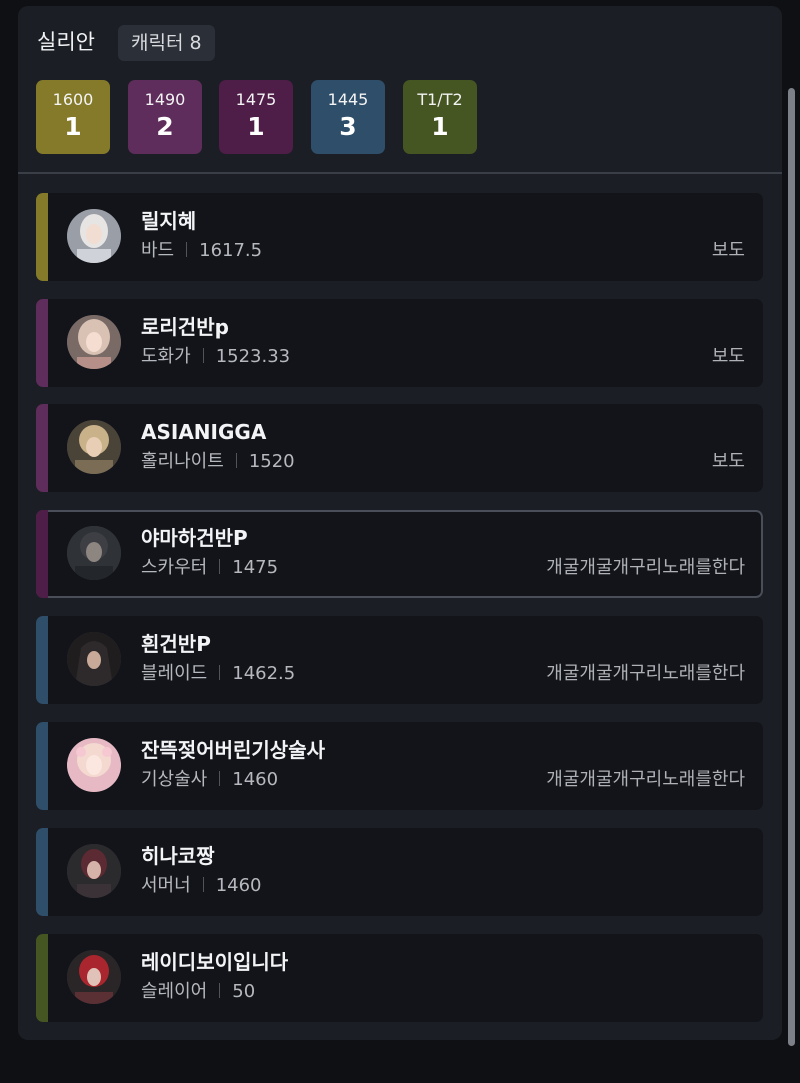 The width and height of the screenshot is (800, 1083). What do you see at coordinates (791, 567) in the screenshot?
I see `scrollbar-thumb` at bounding box center [791, 567].